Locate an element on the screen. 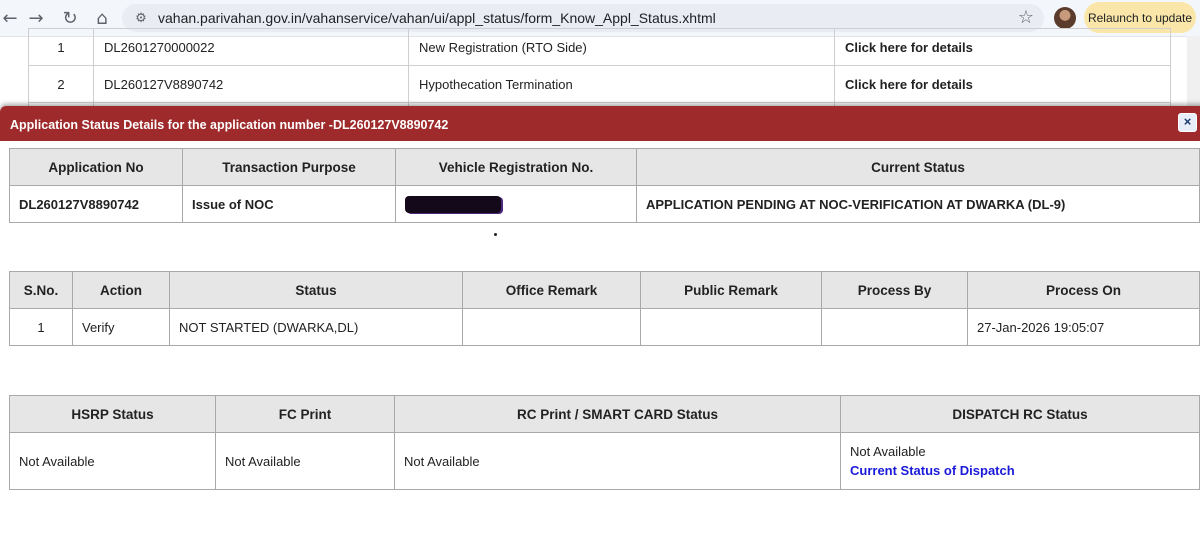  purpose-cell: Hypothecation Termination is located at coordinates (621, 84).